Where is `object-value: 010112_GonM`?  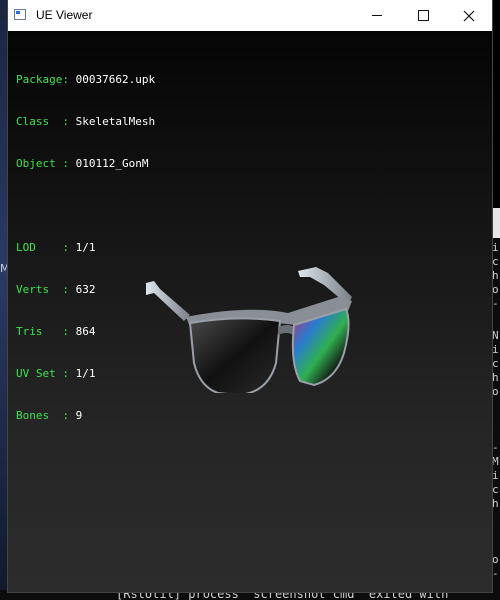
object-value: 010112_GonM is located at coordinates (112, 163).